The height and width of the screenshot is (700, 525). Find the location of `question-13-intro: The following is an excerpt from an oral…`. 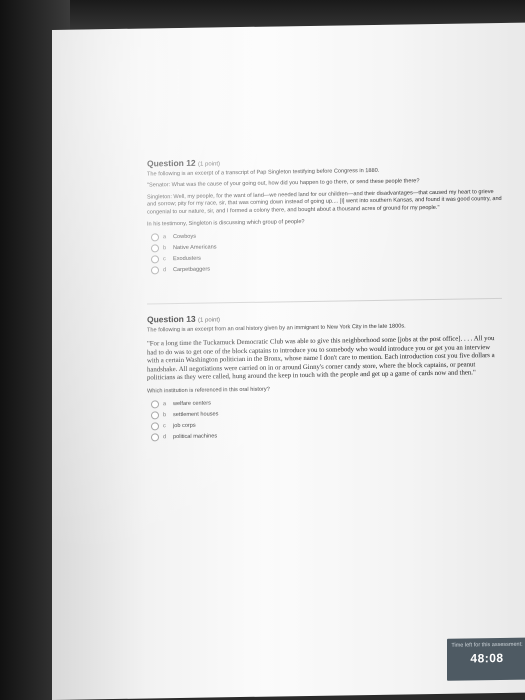

question-13-intro: The following is an excerpt from an oral… is located at coordinates (276, 328).